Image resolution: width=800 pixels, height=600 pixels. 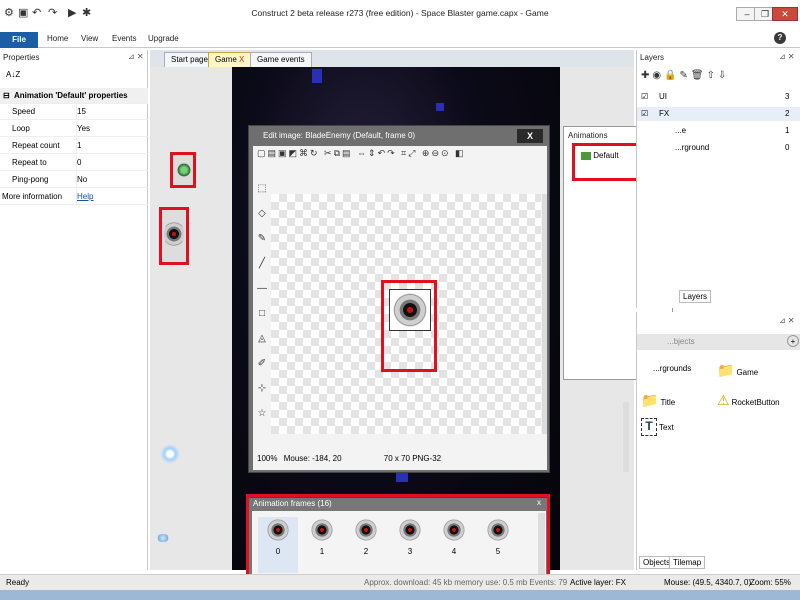 I want to click on status-mouse: Mouse: (49.5, 4340.7, 0), so click(x=708, y=582).